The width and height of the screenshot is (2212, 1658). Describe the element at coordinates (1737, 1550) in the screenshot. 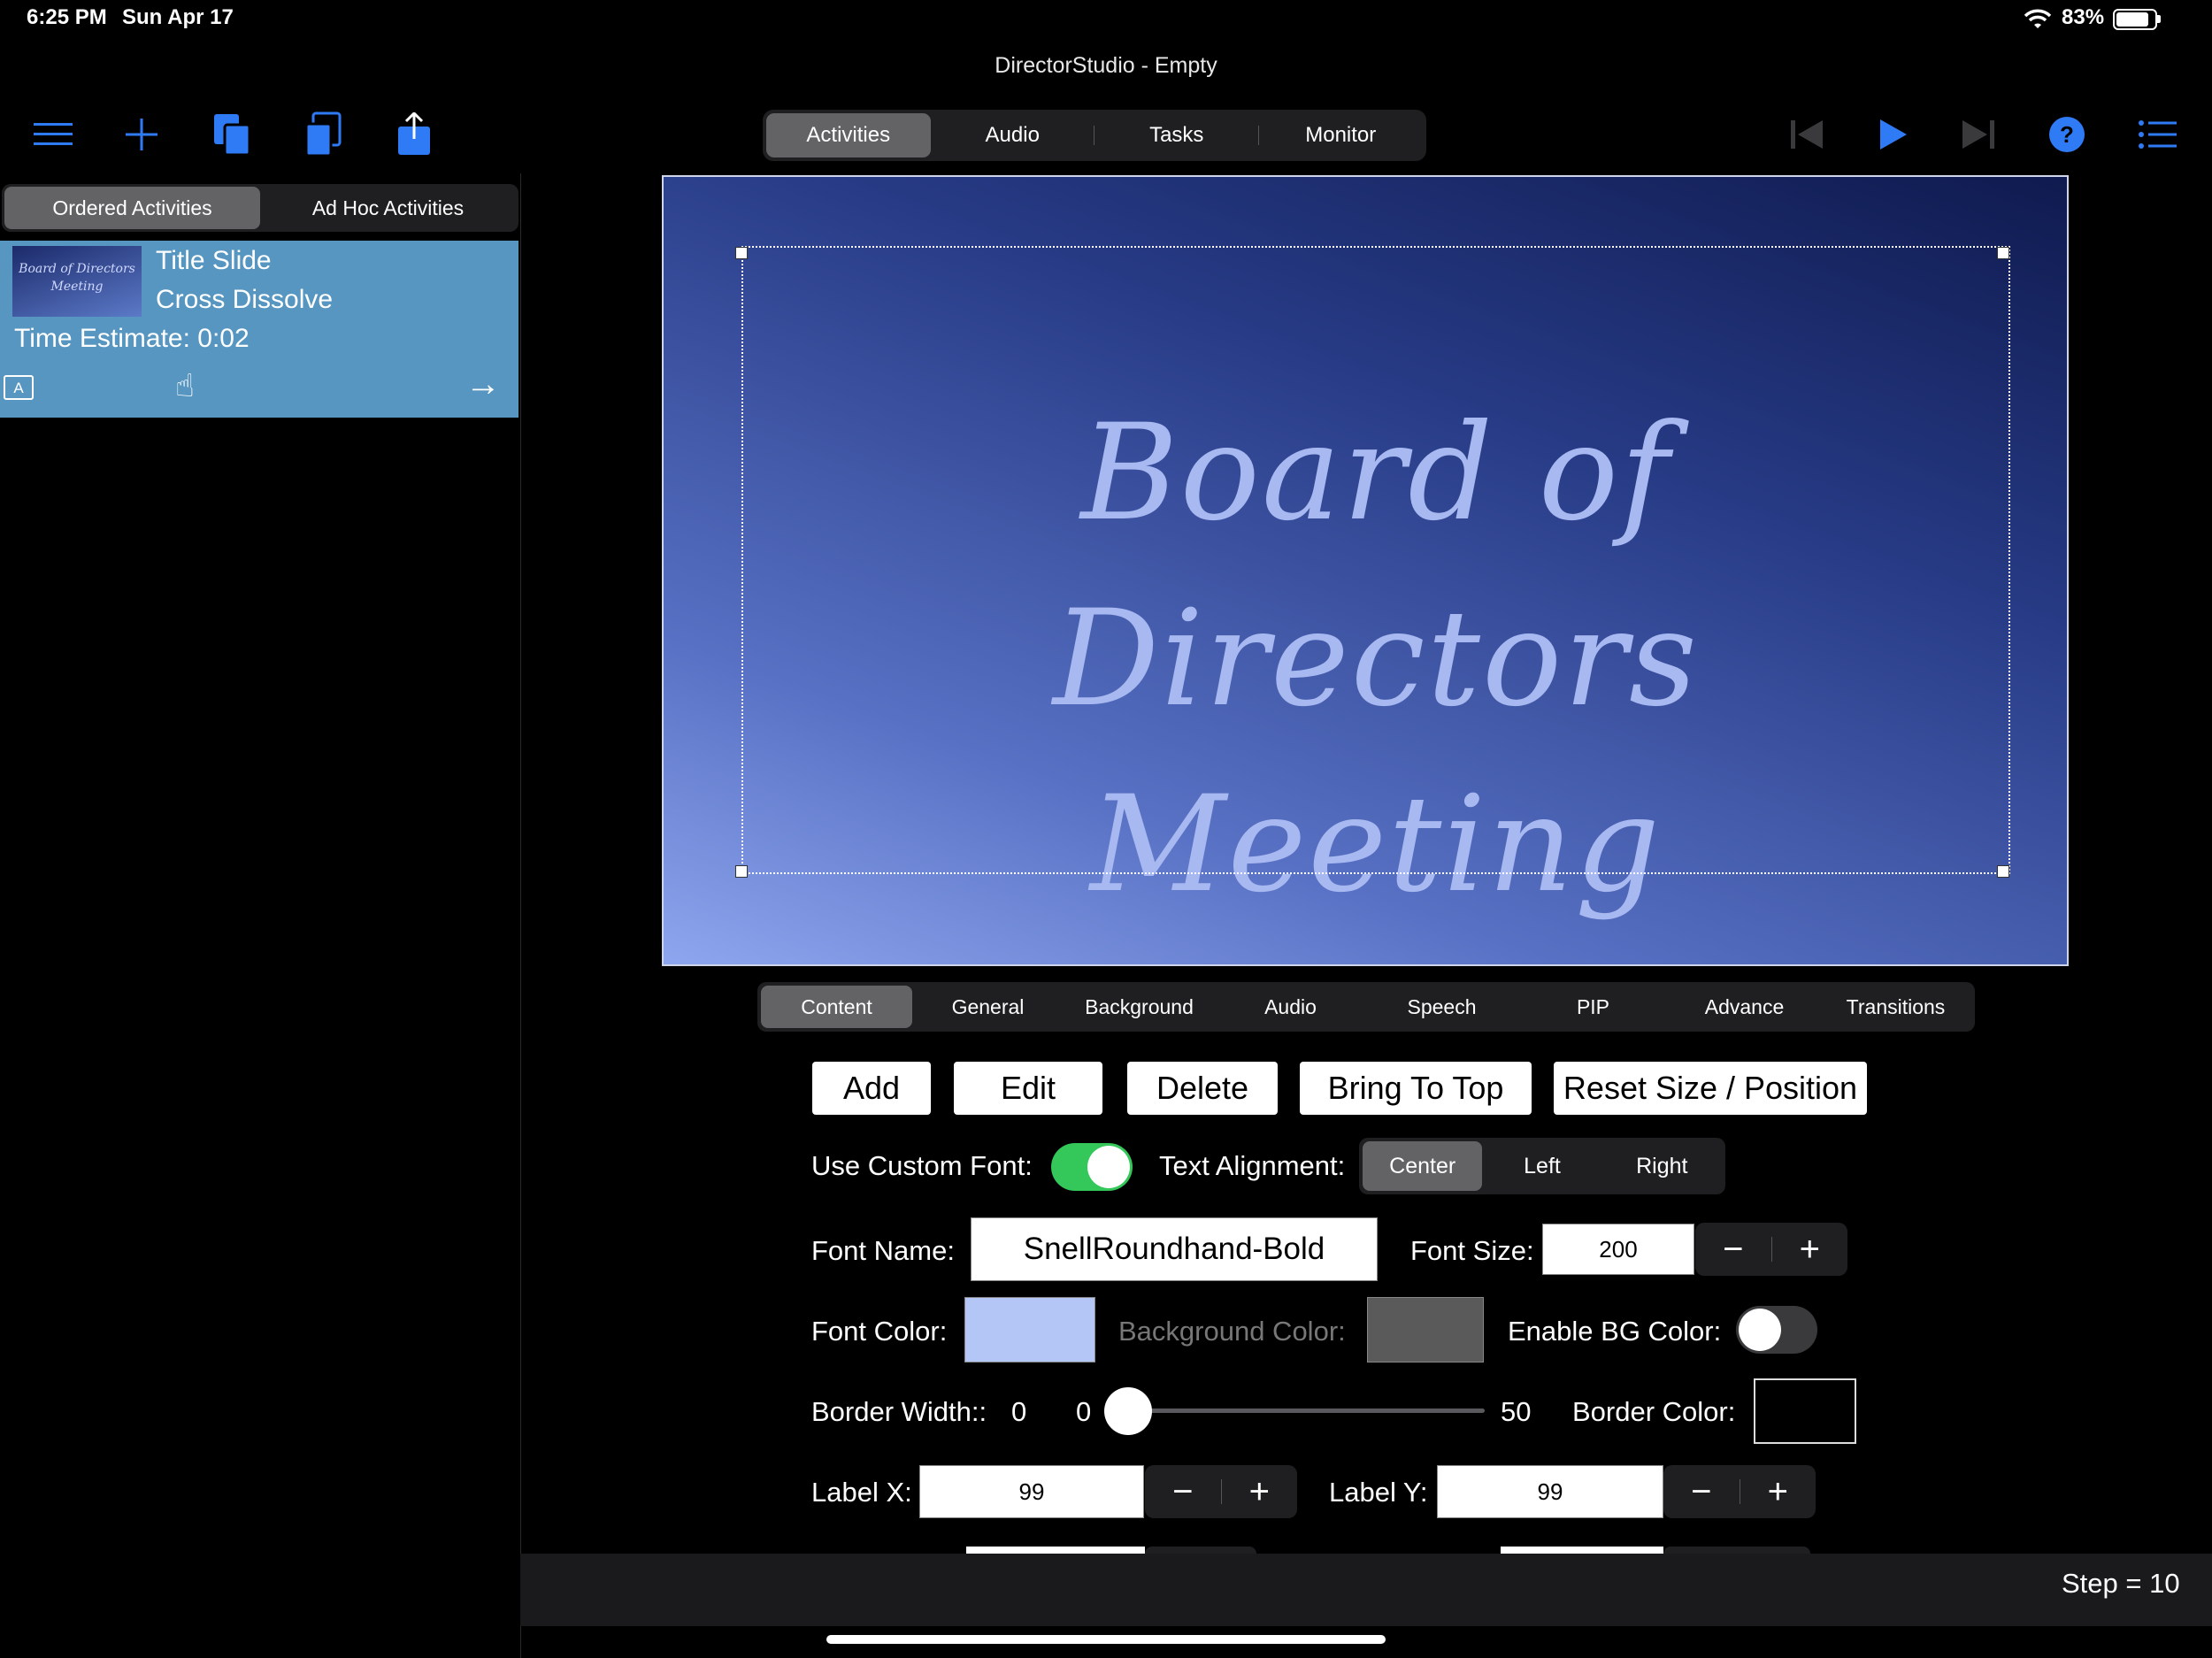

I see `height-stepper` at that location.